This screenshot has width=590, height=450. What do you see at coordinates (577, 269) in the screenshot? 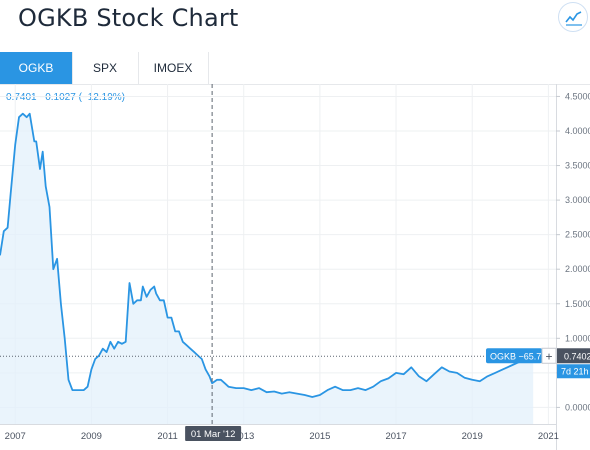
I see `y-tick-label: 2.0000` at bounding box center [577, 269].